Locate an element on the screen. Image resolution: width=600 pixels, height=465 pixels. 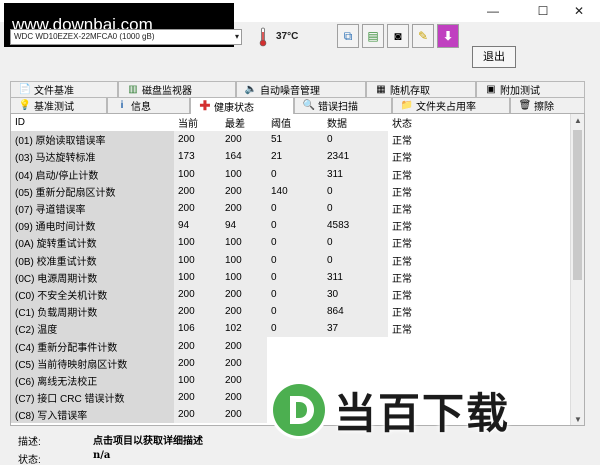
col-header-id: ID is located at coordinates (92, 123).